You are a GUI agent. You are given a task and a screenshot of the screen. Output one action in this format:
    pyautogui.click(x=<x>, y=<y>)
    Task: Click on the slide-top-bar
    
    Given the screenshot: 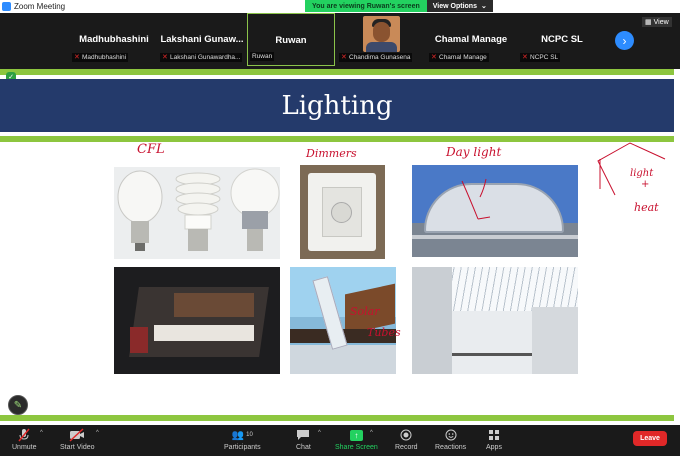 What is the action you would take?
    pyautogui.click(x=337, y=72)
    